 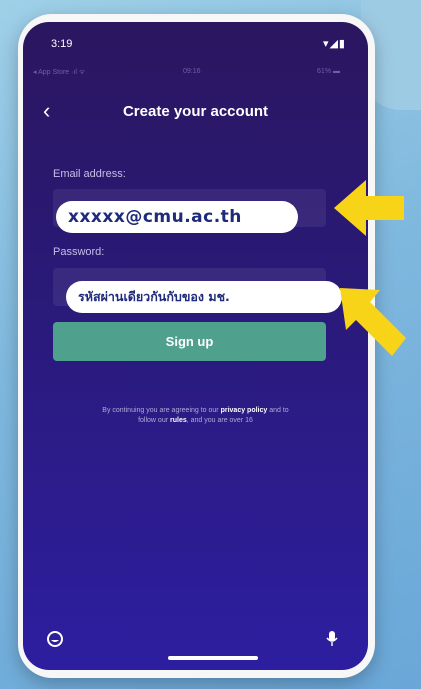 I want to click on rules-link: rules, so click(x=178, y=420).